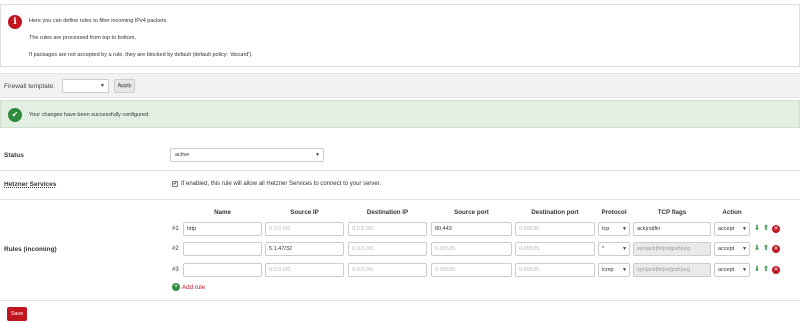 Image resolution: width=800 pixels, height=322 pixels. Describe the element at coordinates (176, 287) in the screenshot. I see `plus-icon: +` at that location.